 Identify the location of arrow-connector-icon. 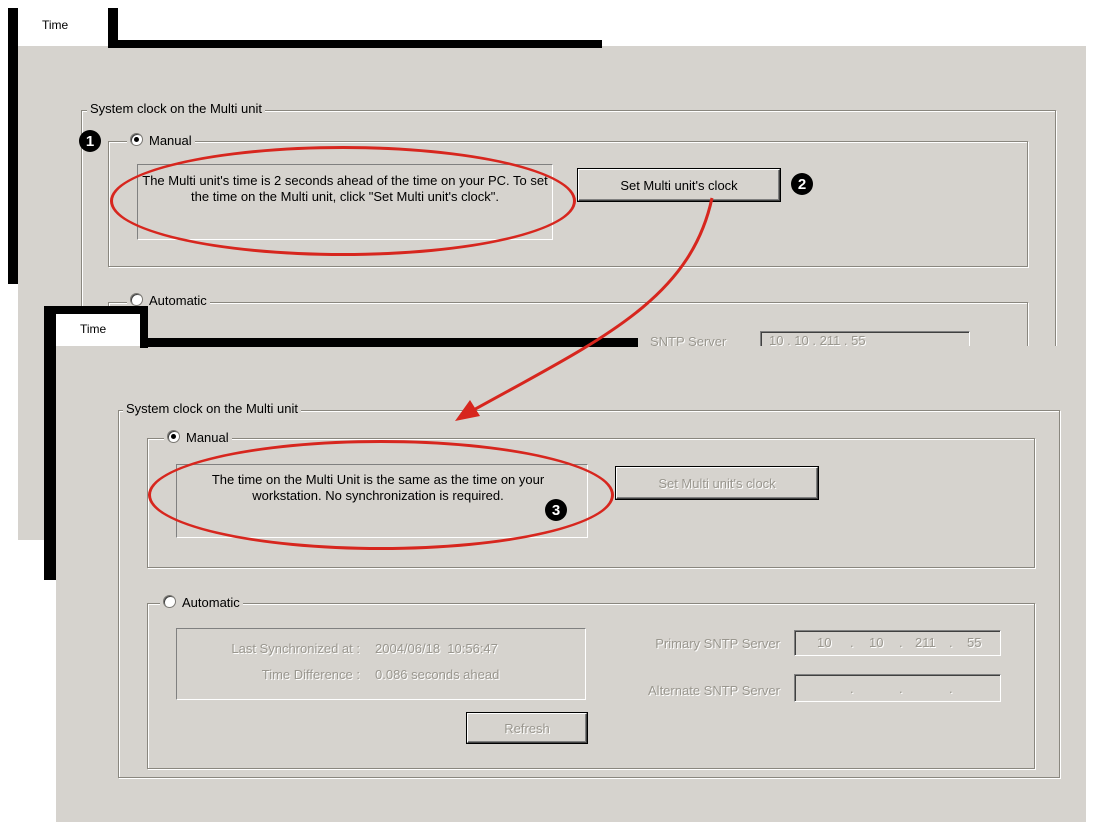
(584, 309).